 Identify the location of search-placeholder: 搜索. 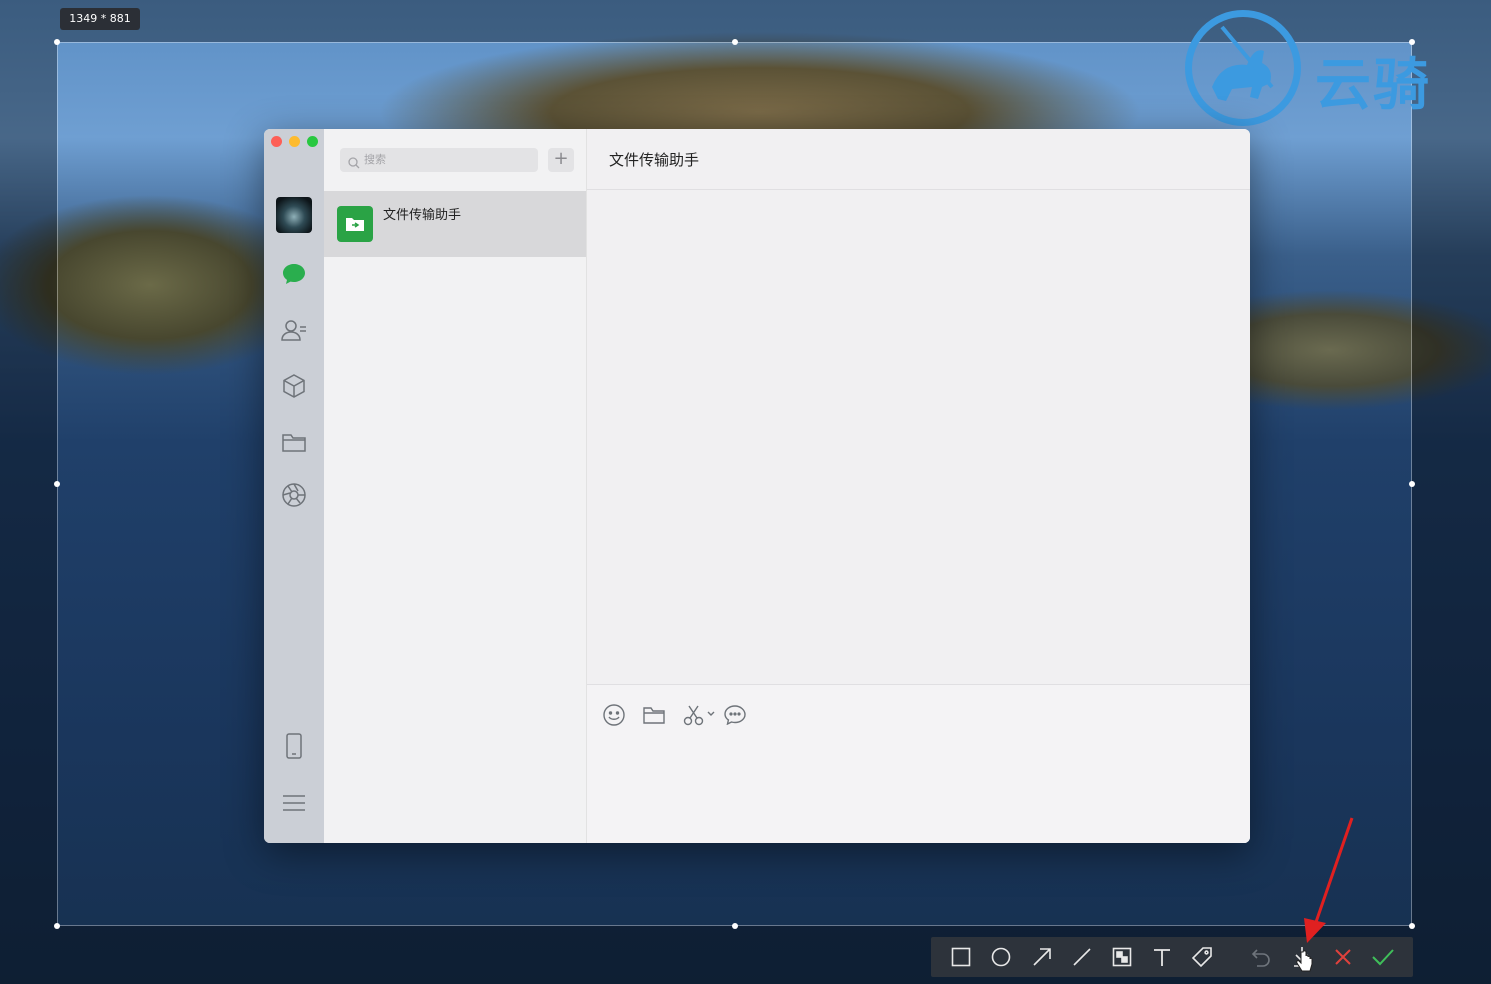
(375, 159).